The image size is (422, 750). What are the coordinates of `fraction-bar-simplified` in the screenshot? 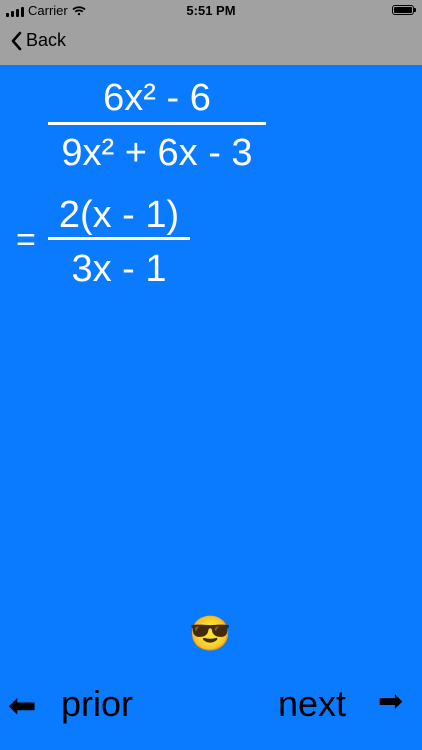 It's located at (119, 238).